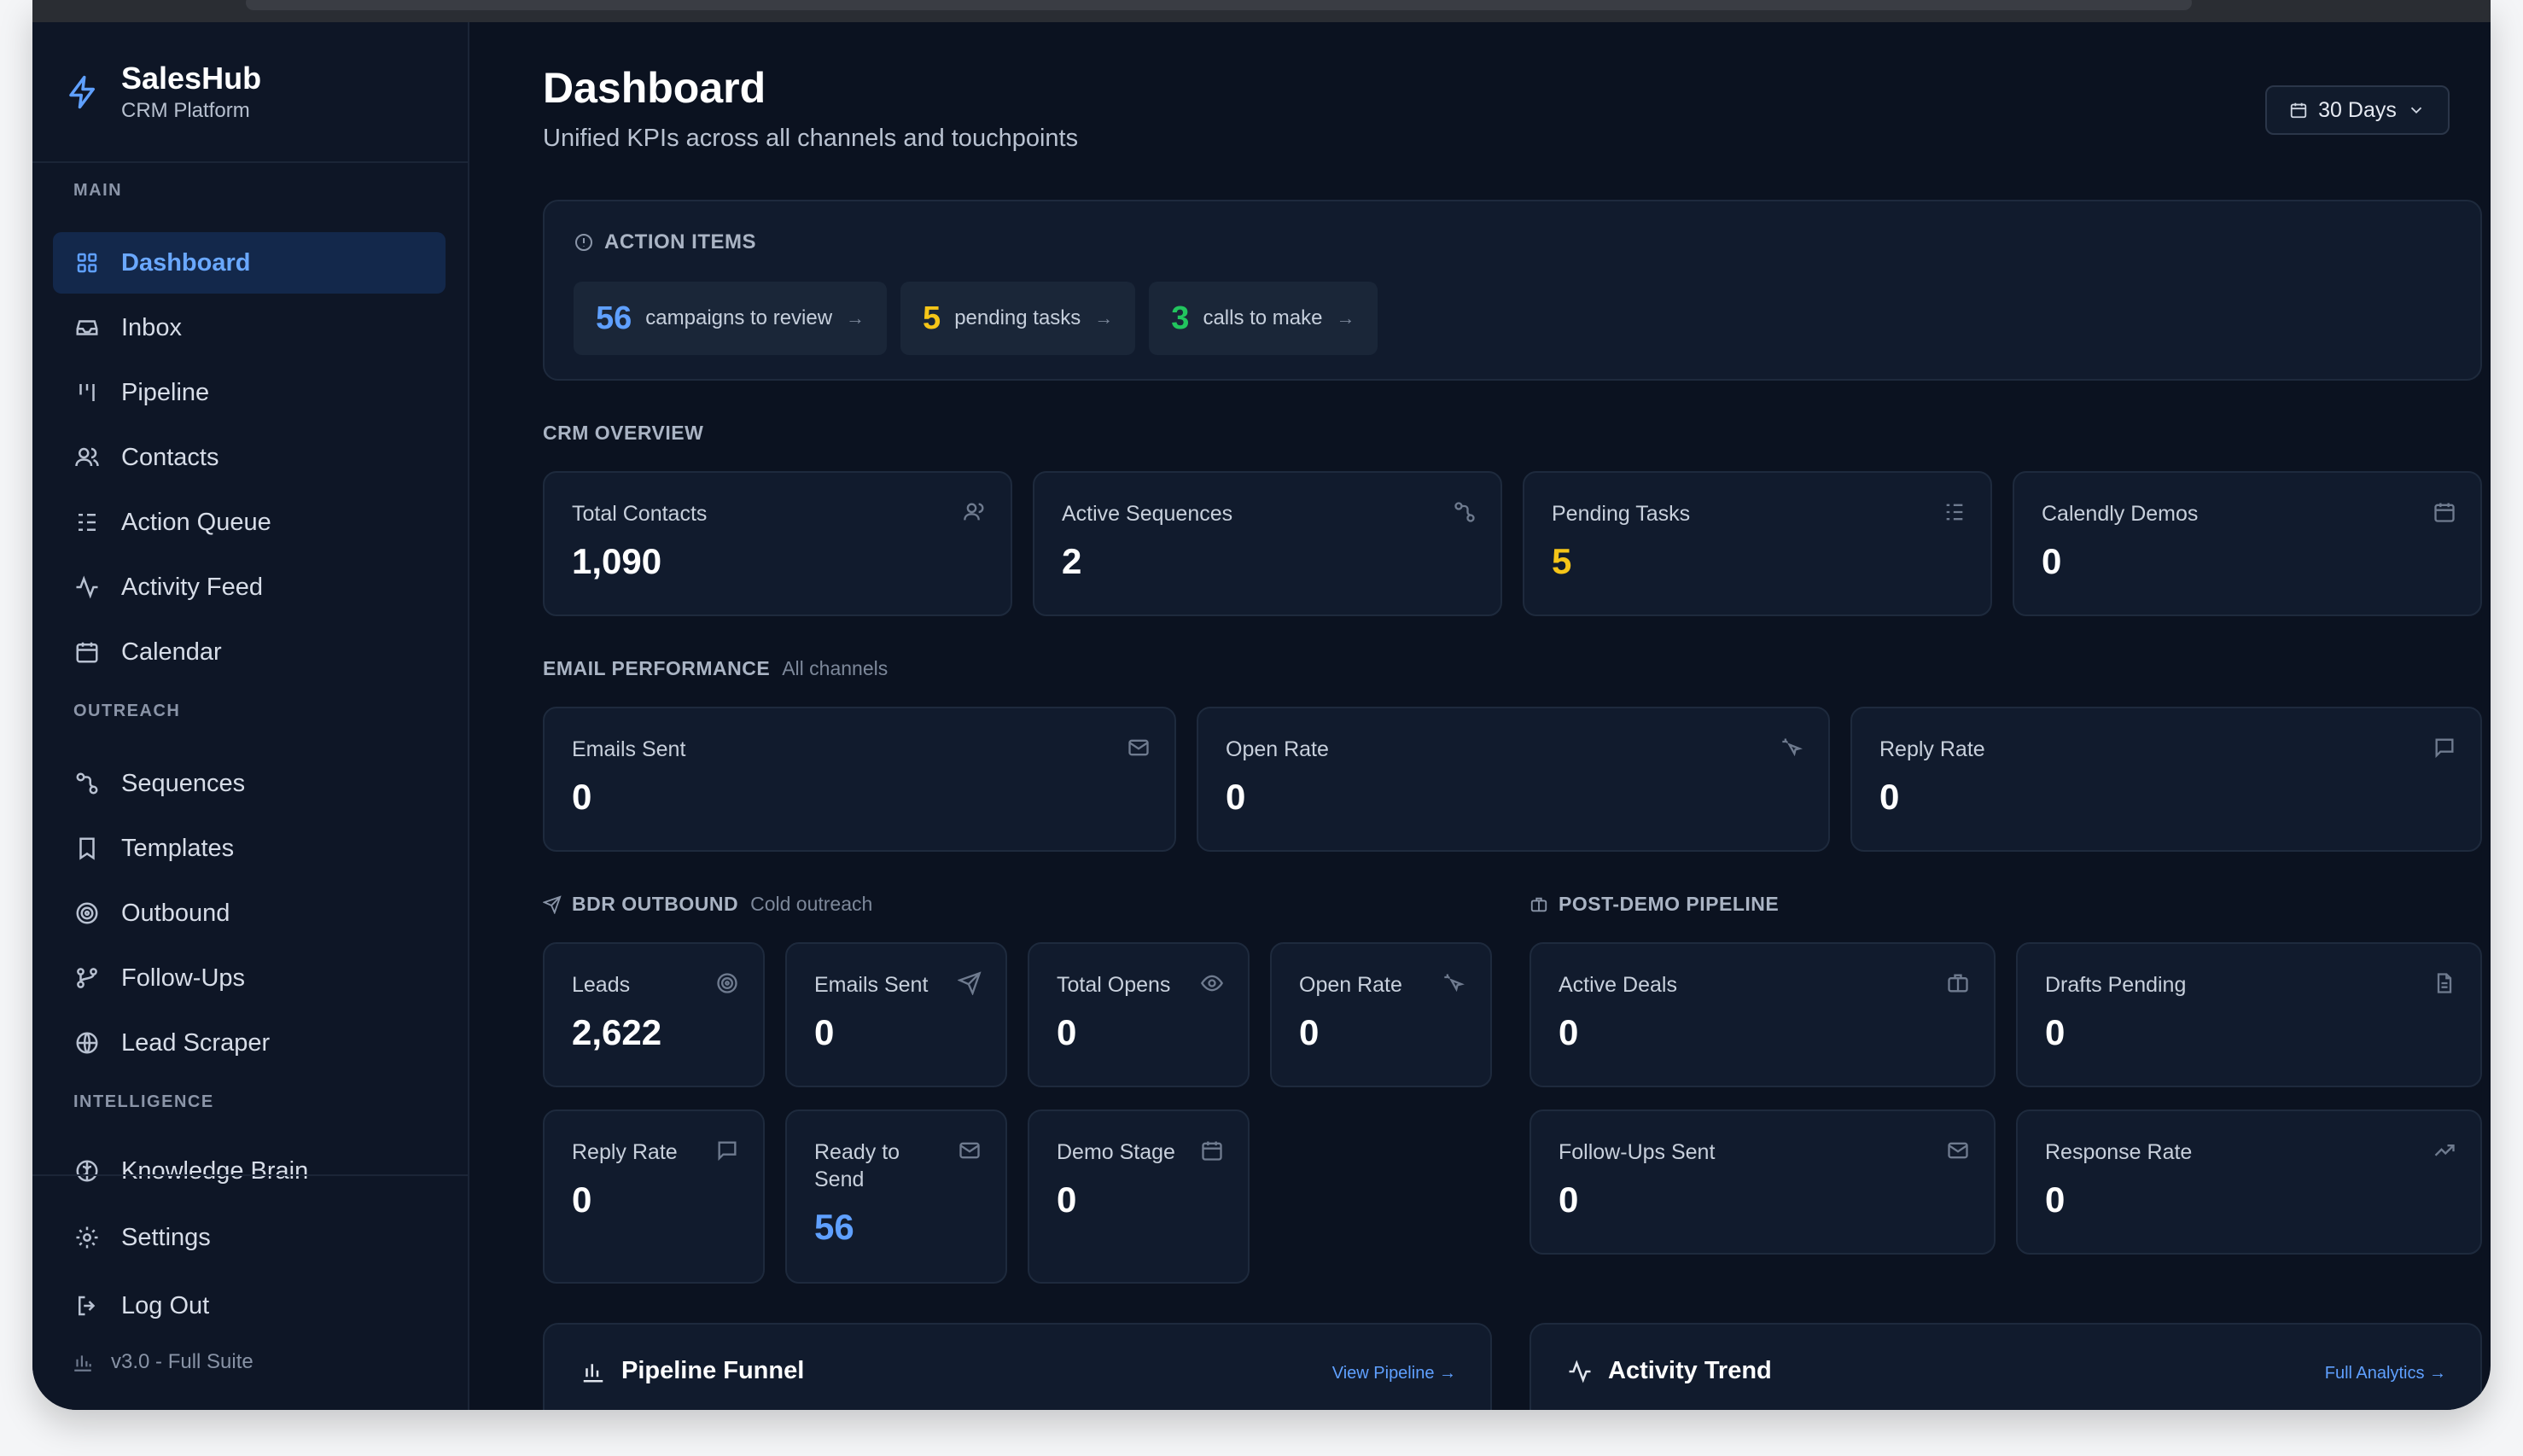  I want to click on chip-campaigns-to-review: 56 campaigns to review →, so click(731, 318).